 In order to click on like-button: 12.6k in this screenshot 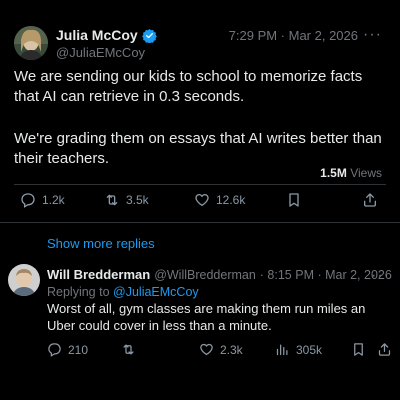, I will do `click(219, 200)`.